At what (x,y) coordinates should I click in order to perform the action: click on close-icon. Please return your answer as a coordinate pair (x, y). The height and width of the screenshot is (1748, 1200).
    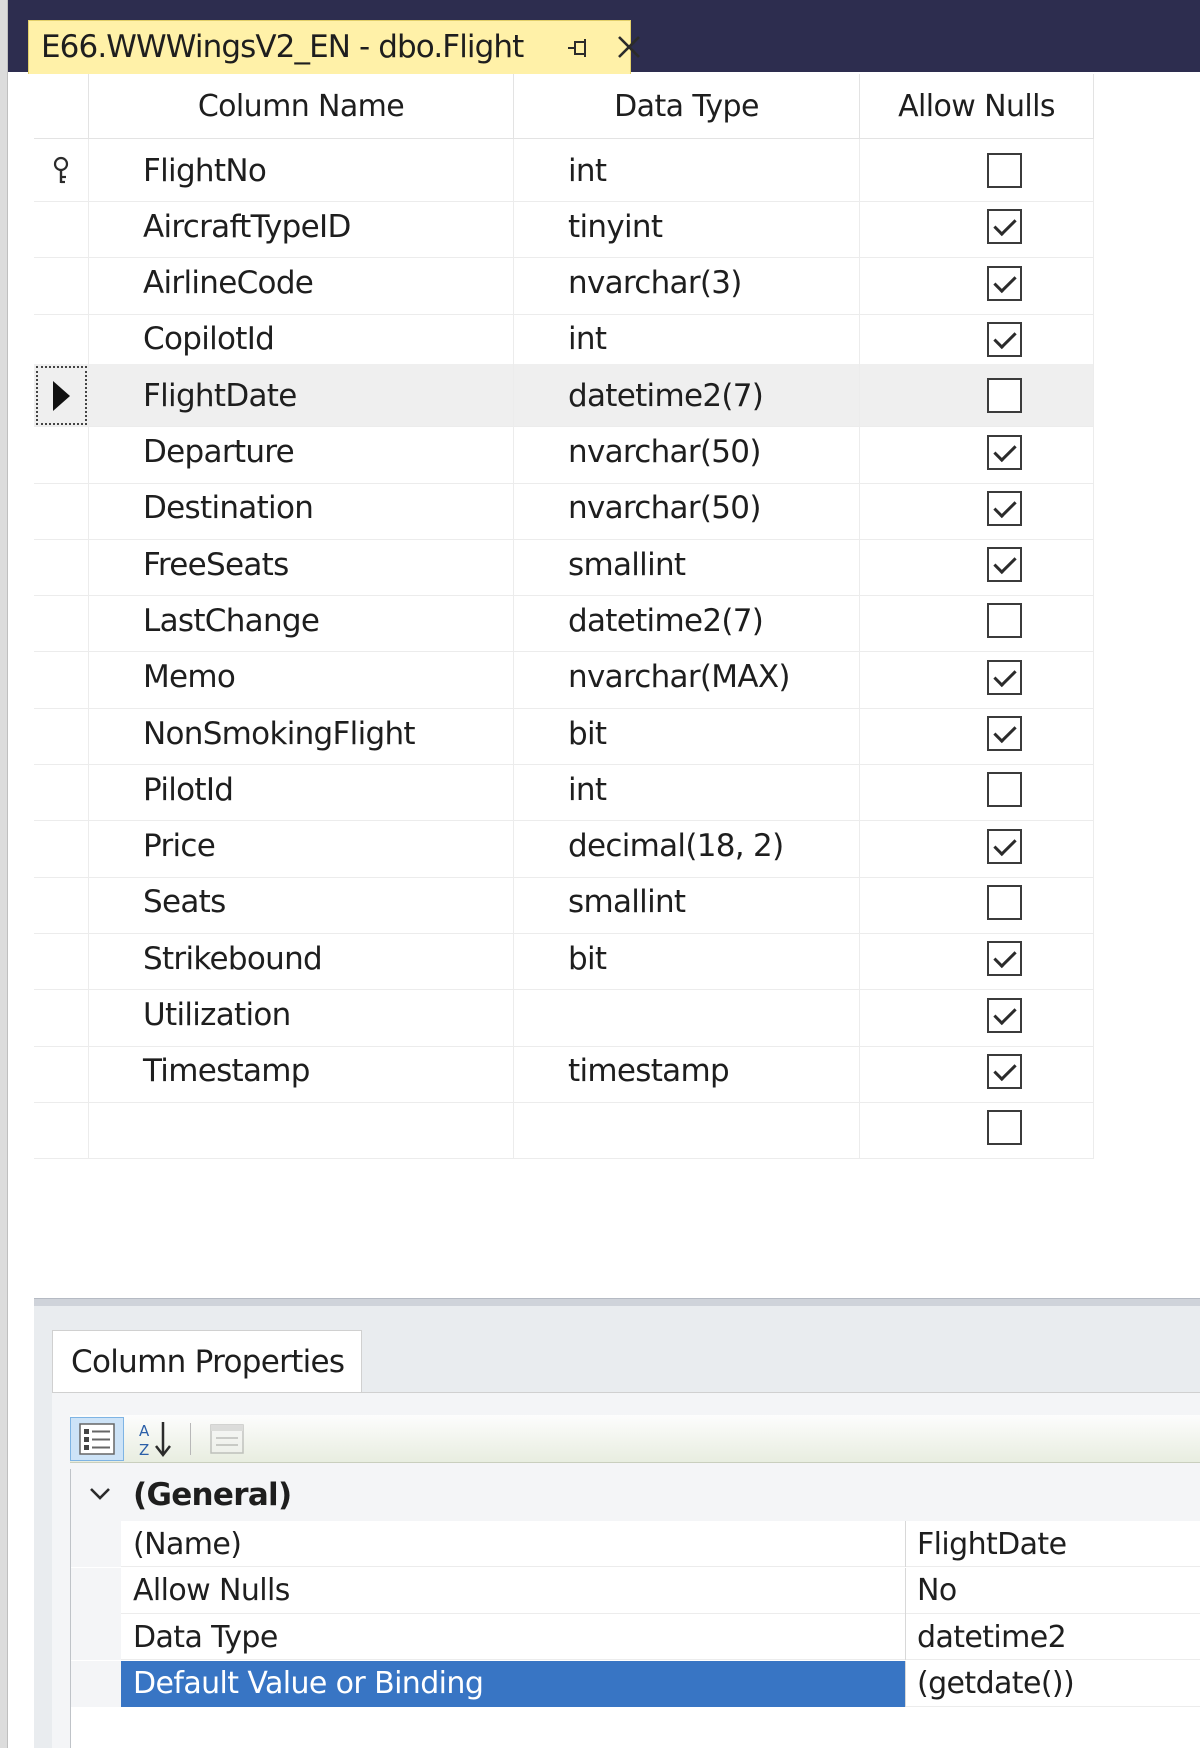
    Looking at the image, I should click on (629, 47).